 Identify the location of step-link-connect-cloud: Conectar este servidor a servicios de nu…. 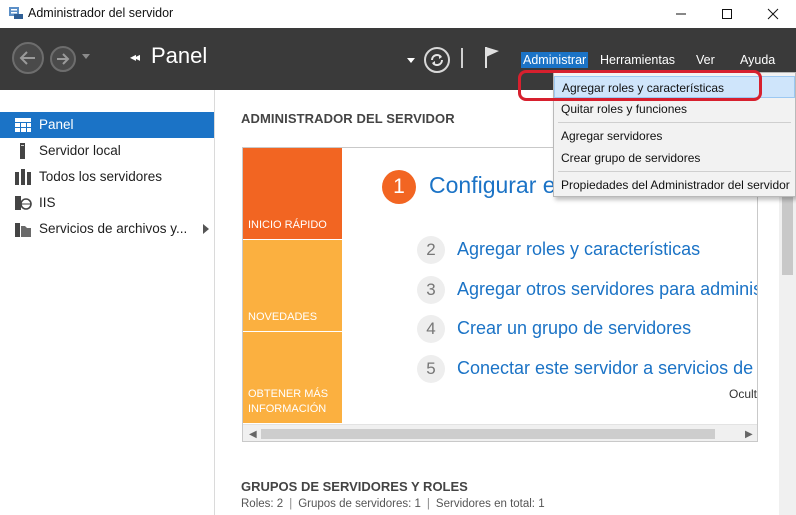
(607, 368).